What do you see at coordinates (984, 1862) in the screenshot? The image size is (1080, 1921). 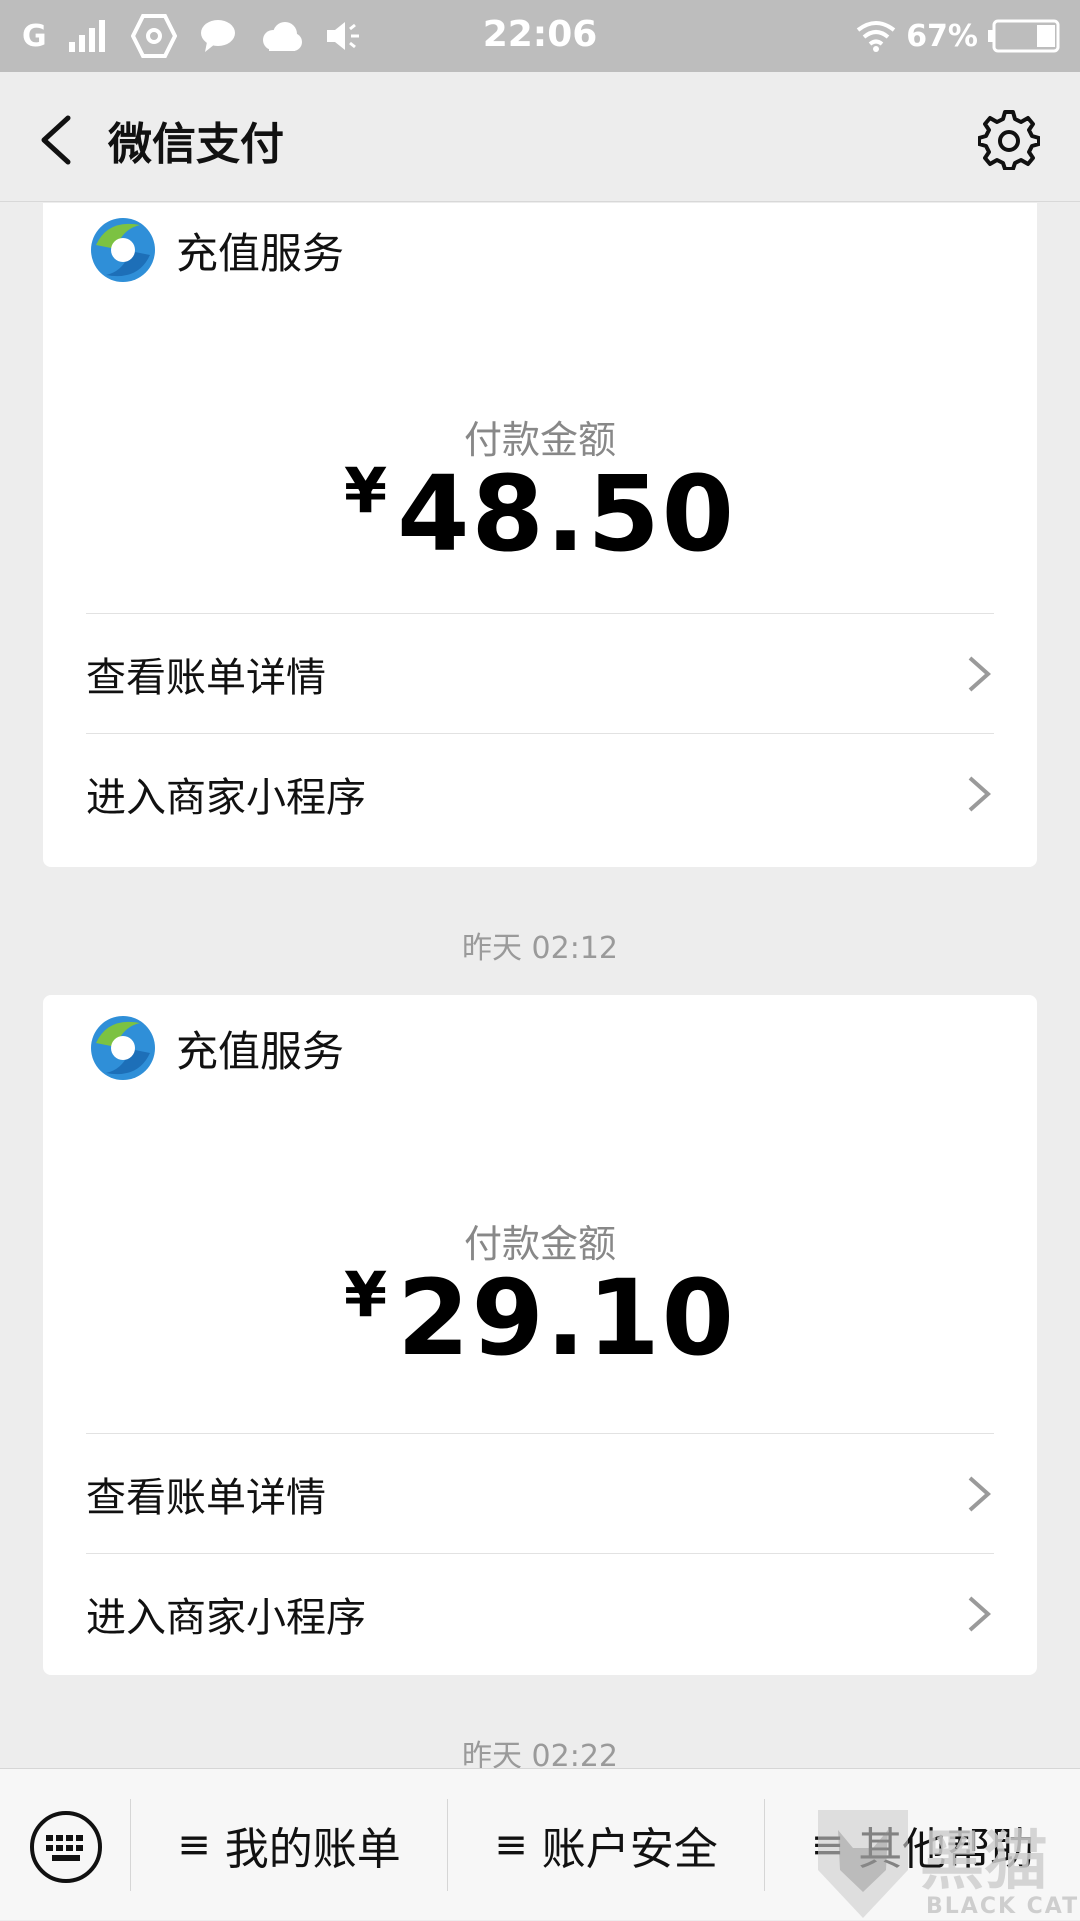 I see `watermark-logo-text: 黑猫` at bounding box center [984, 1862].